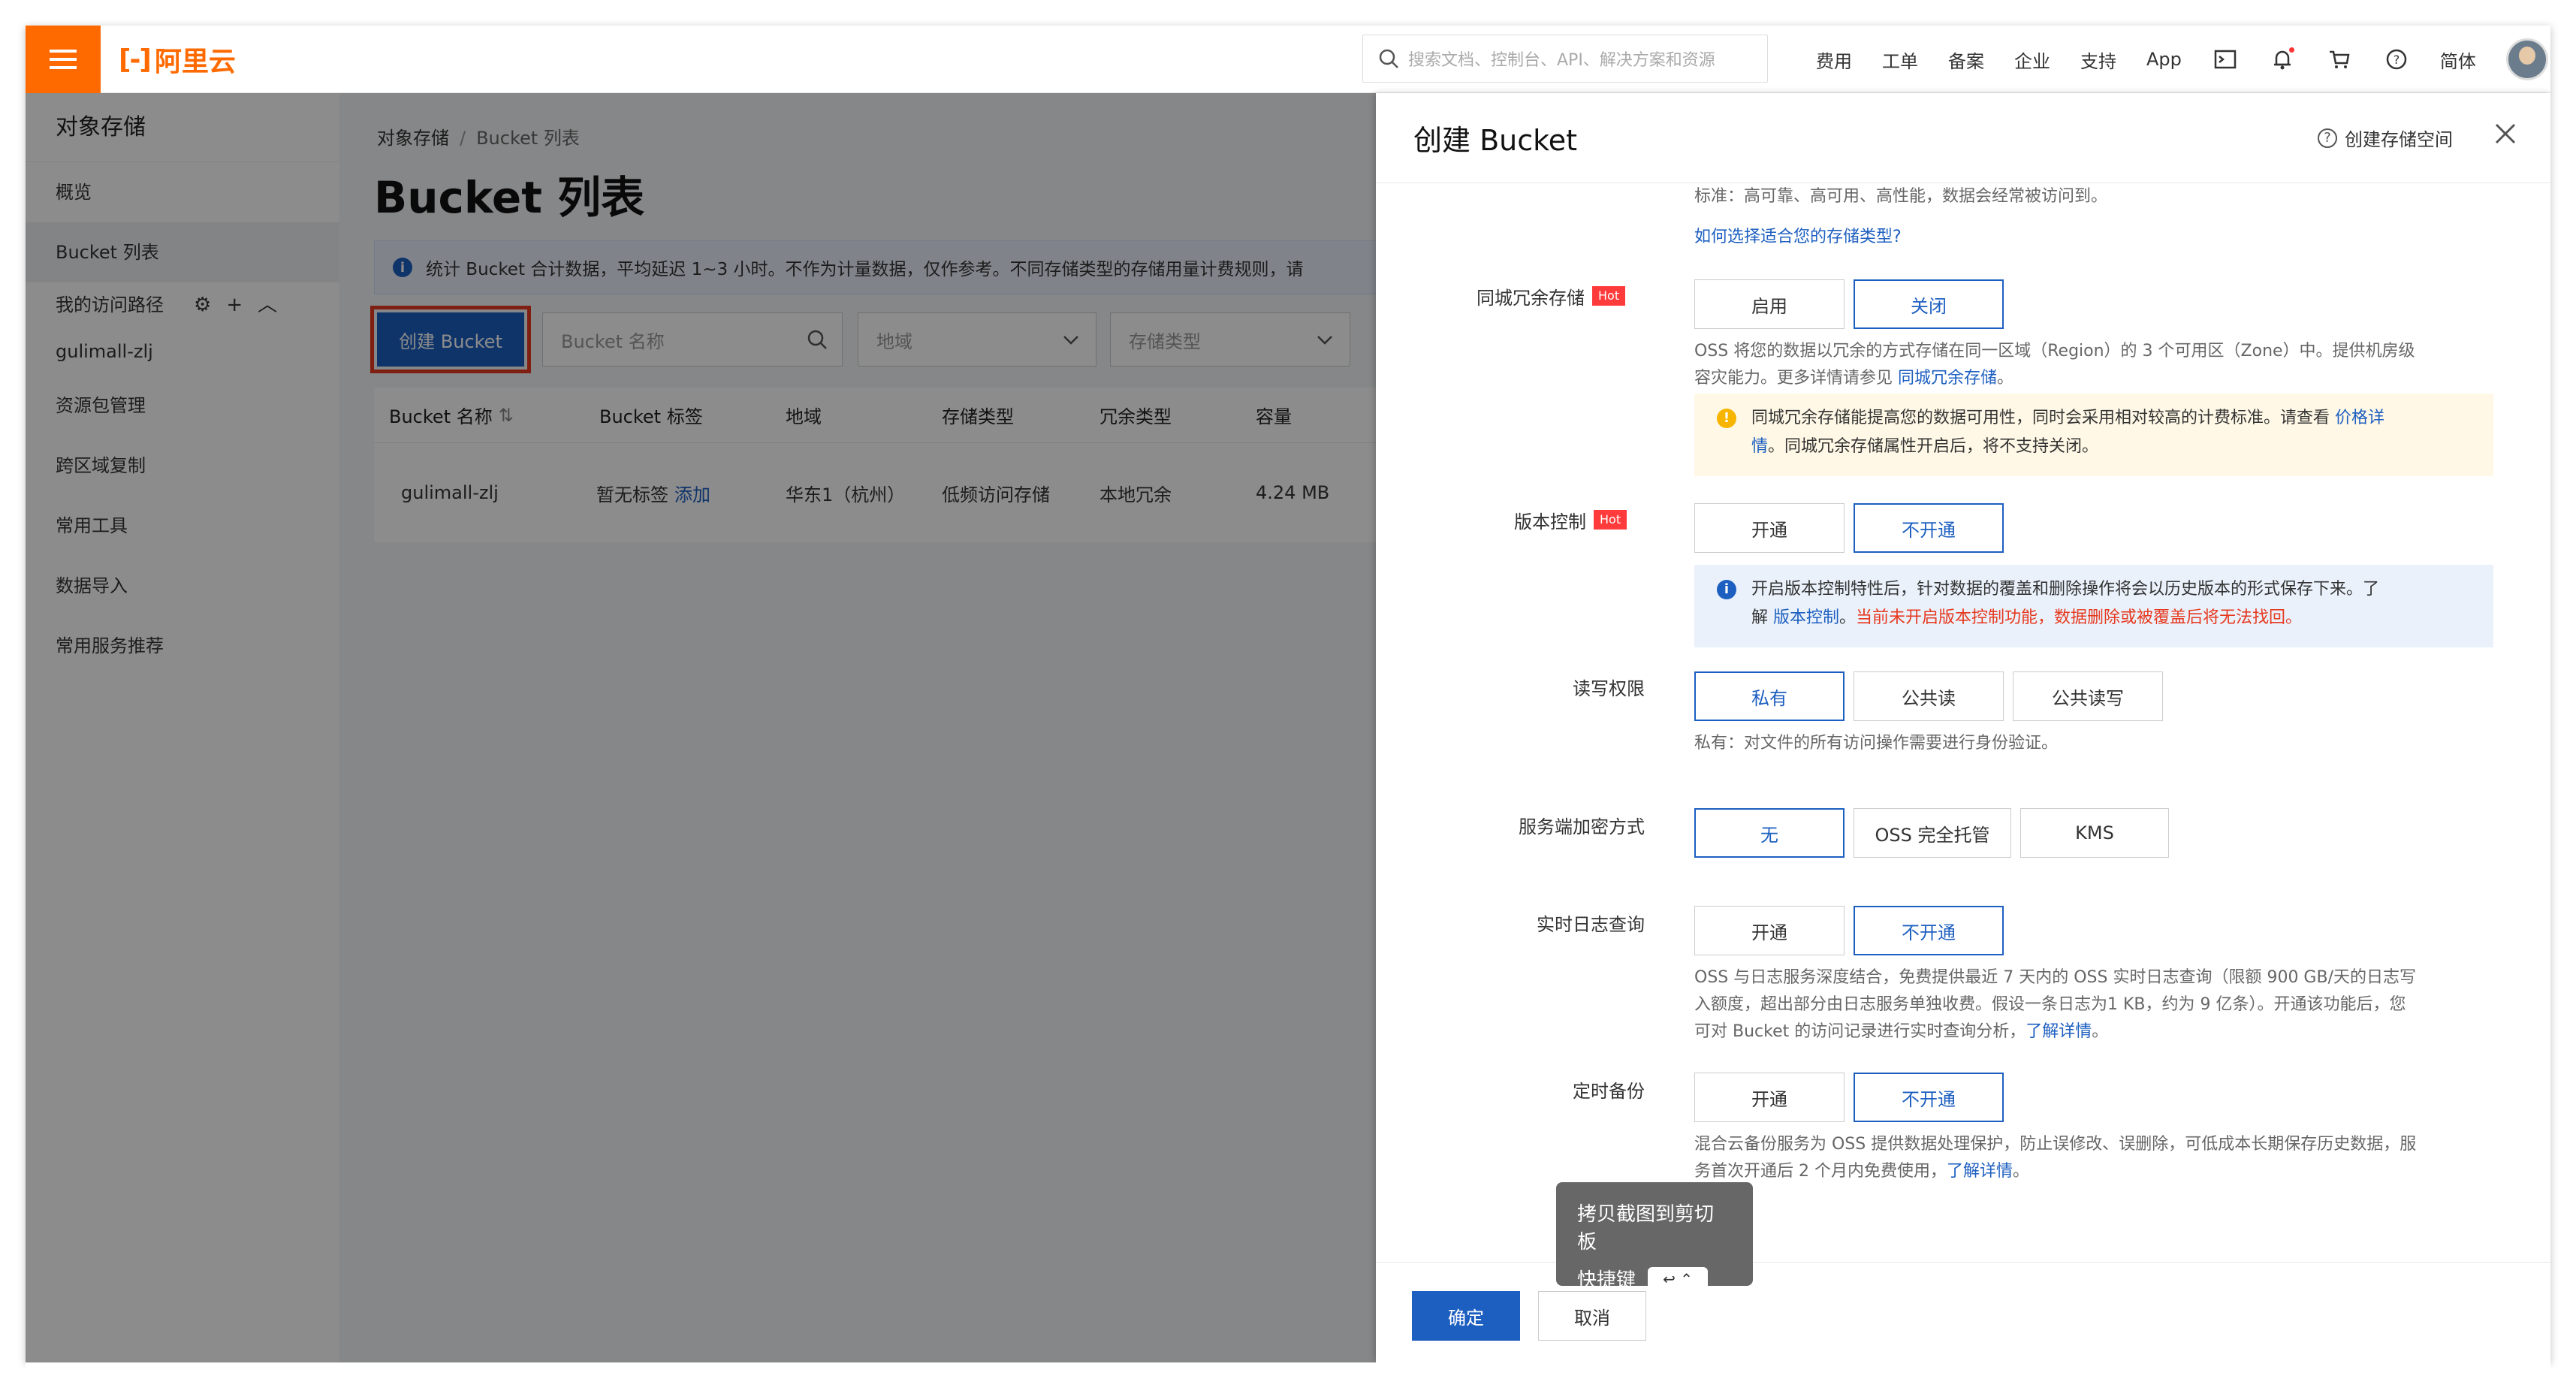  I want to click on help-icon: ?, so click(2396, 59).